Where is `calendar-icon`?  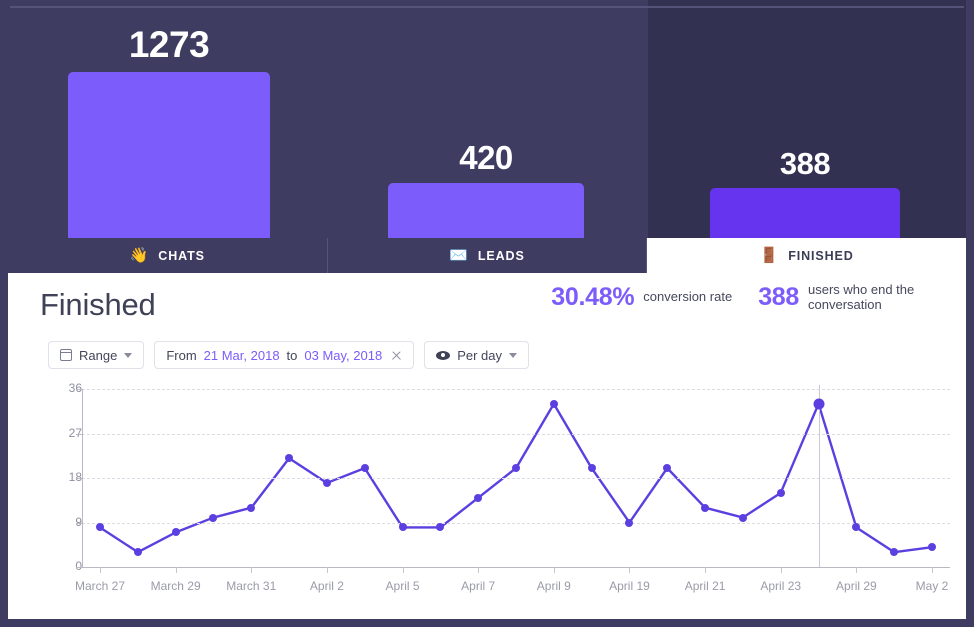
calendar-icon is located at coordinates (66, 355).